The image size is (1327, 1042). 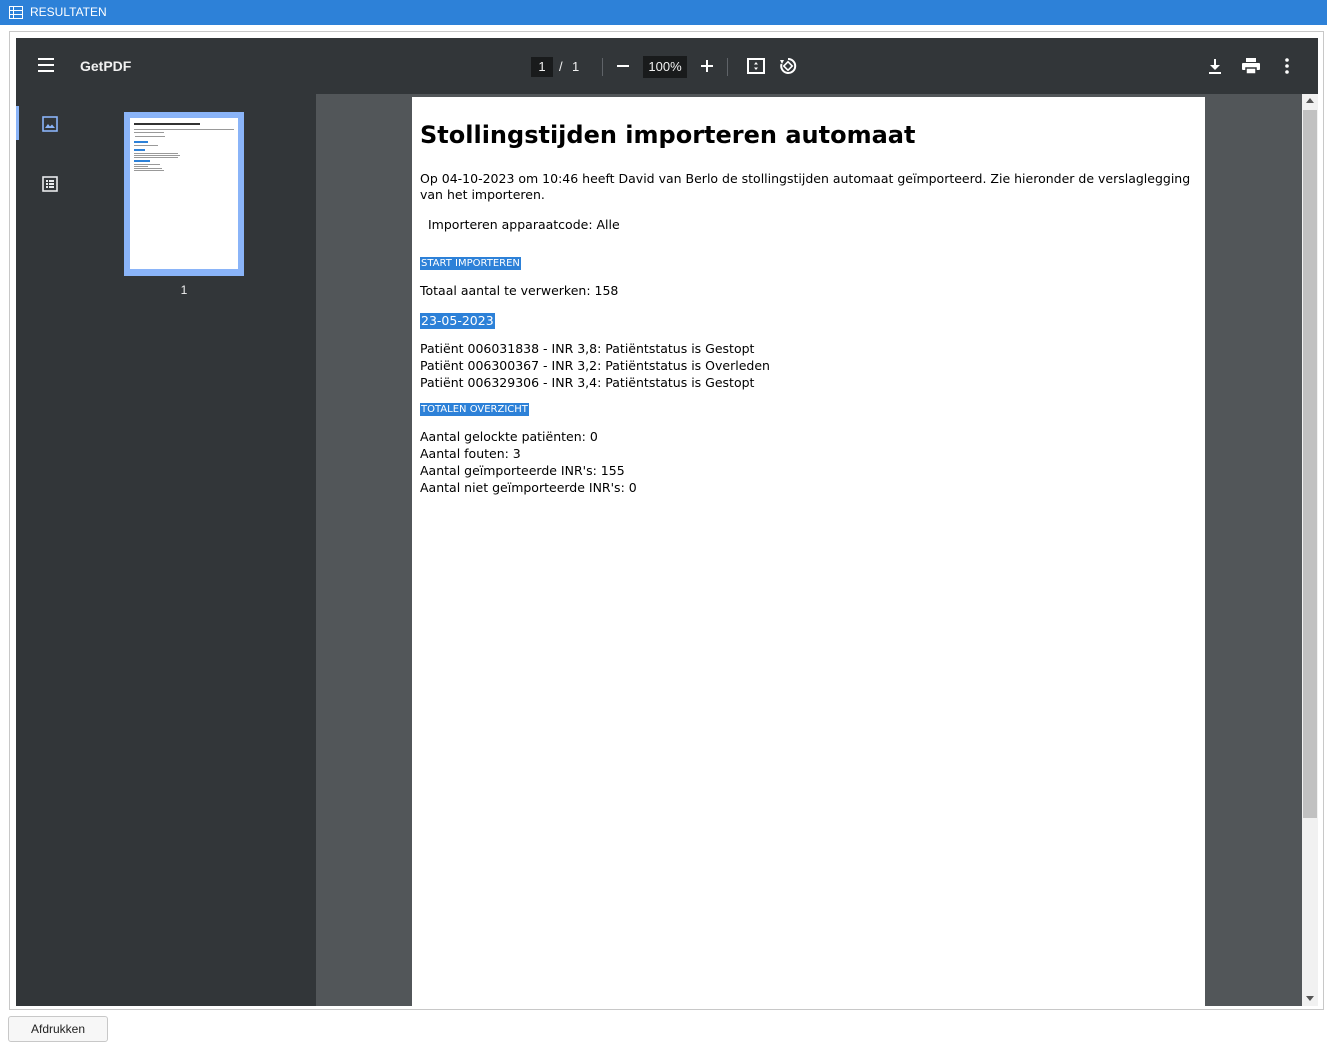 I want to click on totals-line: Aantal gelockte patiënten: 0, so click(x=509, y=436).